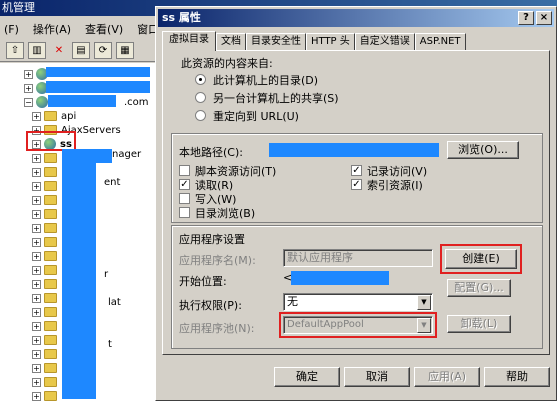  What do you see at coordinates (526, 18) in the screenshot?
I see `help-button: ?` at bounding box center [526, 18].